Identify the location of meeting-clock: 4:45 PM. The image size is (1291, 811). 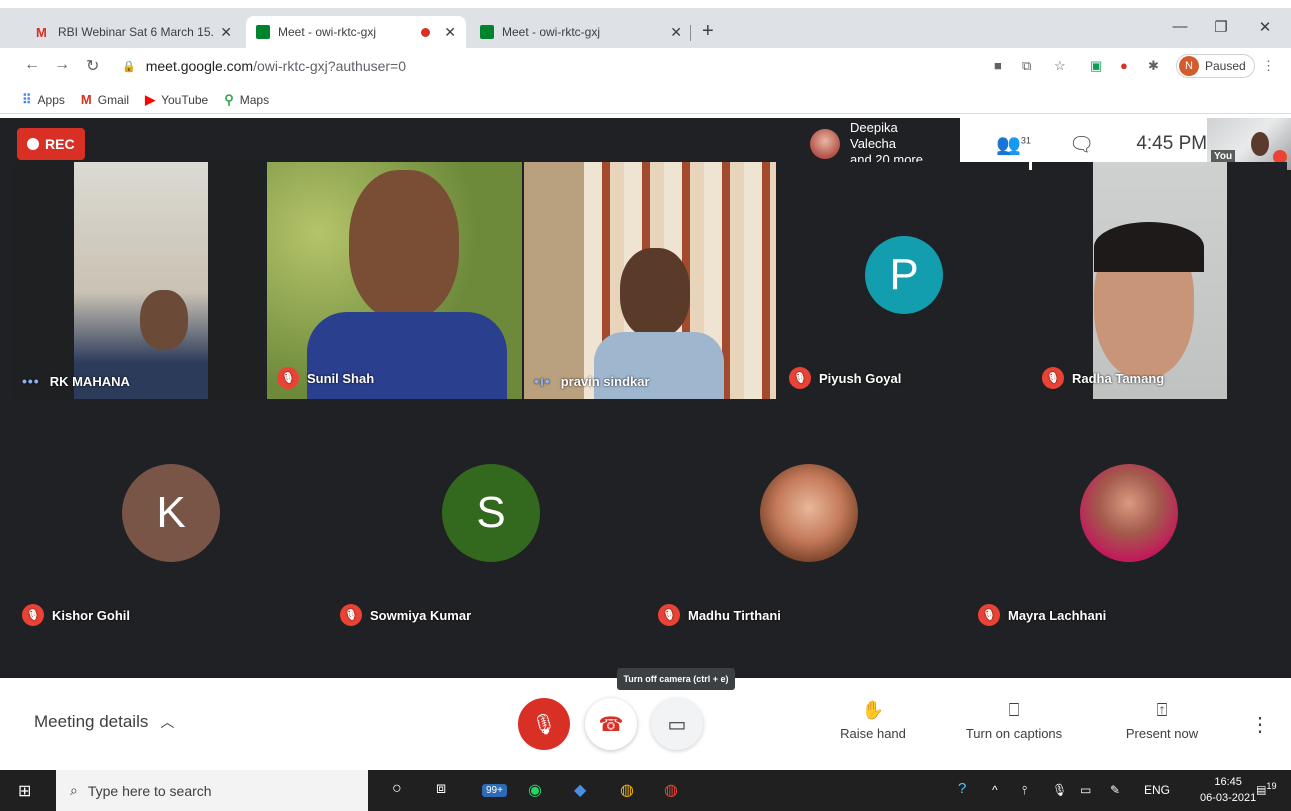
(1172, 143).